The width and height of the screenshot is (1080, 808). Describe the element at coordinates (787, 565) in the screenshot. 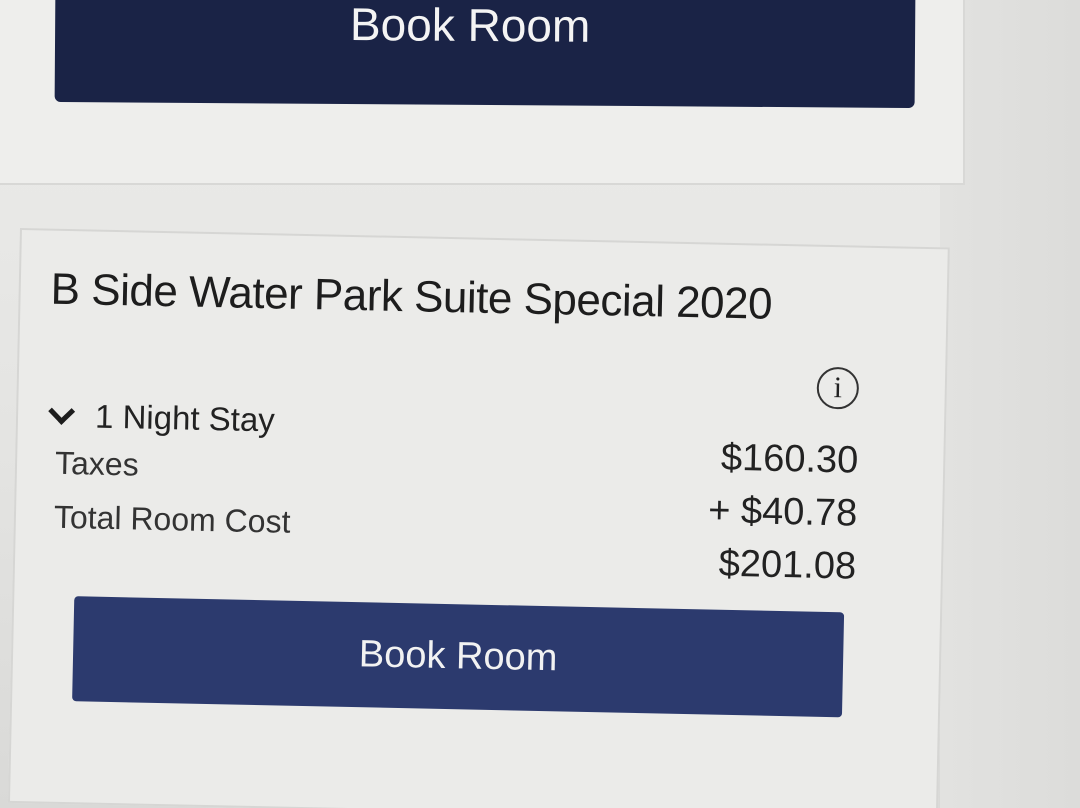

I see `total-cost-amount: $201.08` at that location.